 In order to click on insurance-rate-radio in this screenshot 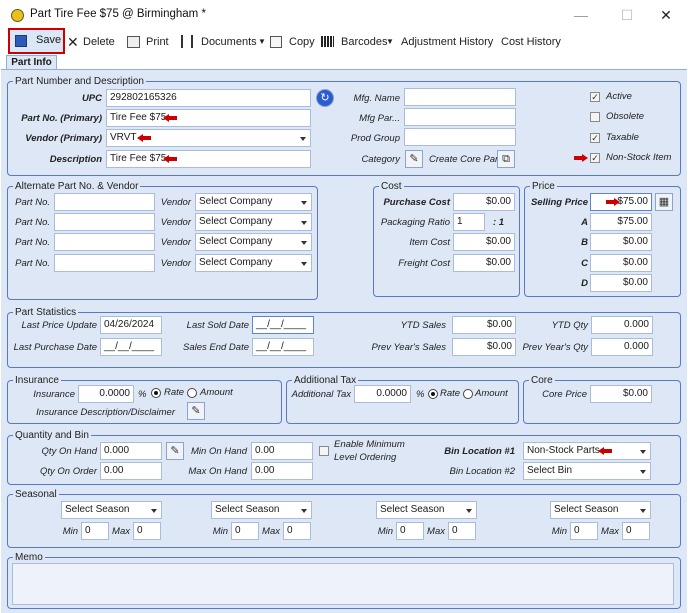, I will do `click(156, 393)`.